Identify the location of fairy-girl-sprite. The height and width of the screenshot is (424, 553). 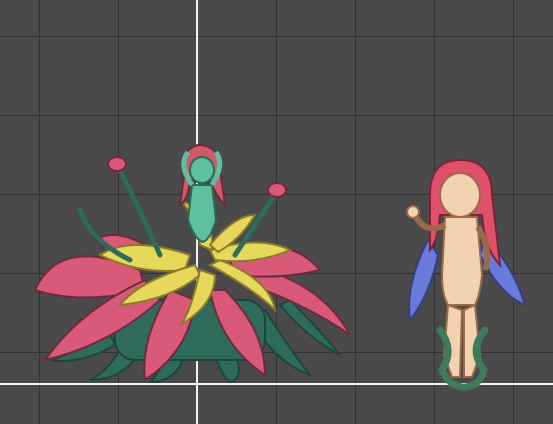
(463, 273).